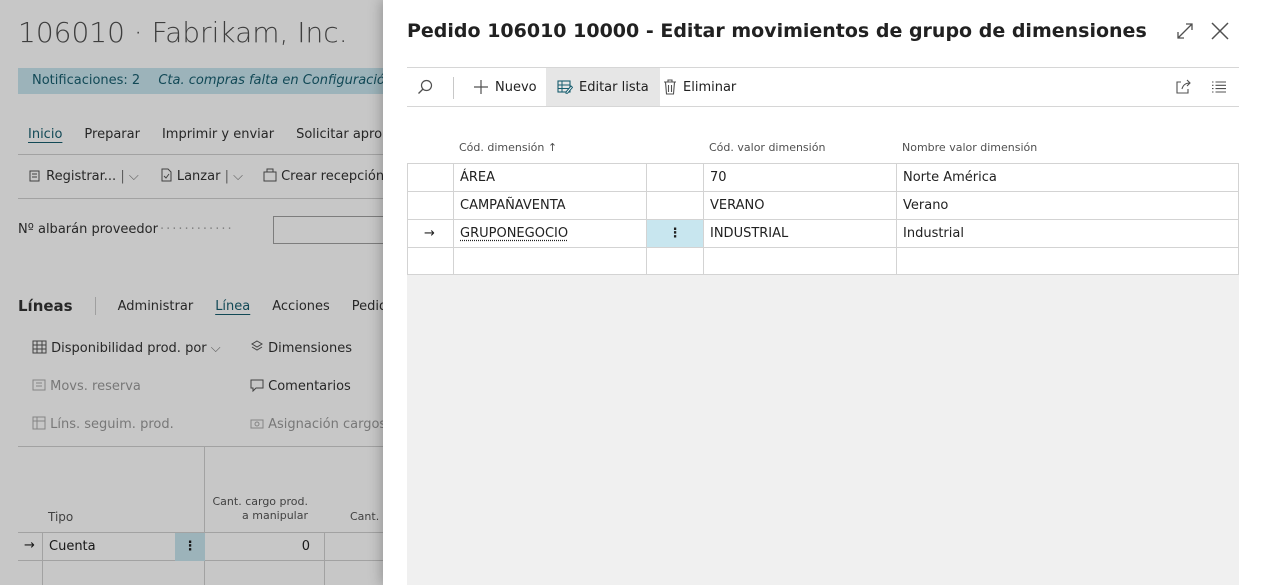 Image resolution: width=1284 pixels, height=585 pixels. Describe the element at coordinates (453, 88) in the screenshot. I see `toolbar-separator` at that location.